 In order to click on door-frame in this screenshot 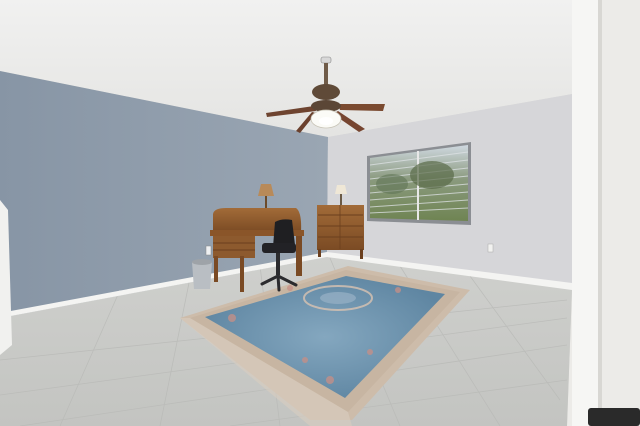, I will do `click(587, 213)`.